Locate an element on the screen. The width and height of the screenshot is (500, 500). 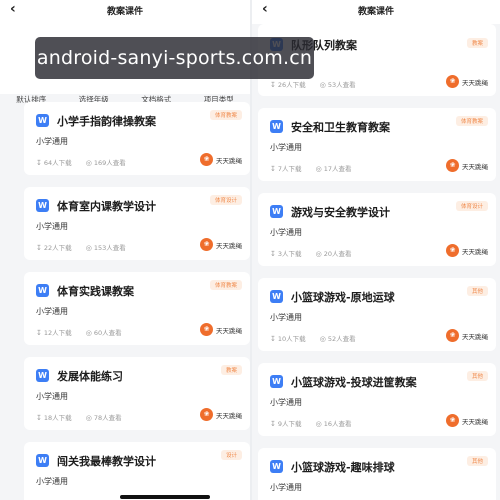
view-count: 169人查看 is located at coordinates (109, 163).